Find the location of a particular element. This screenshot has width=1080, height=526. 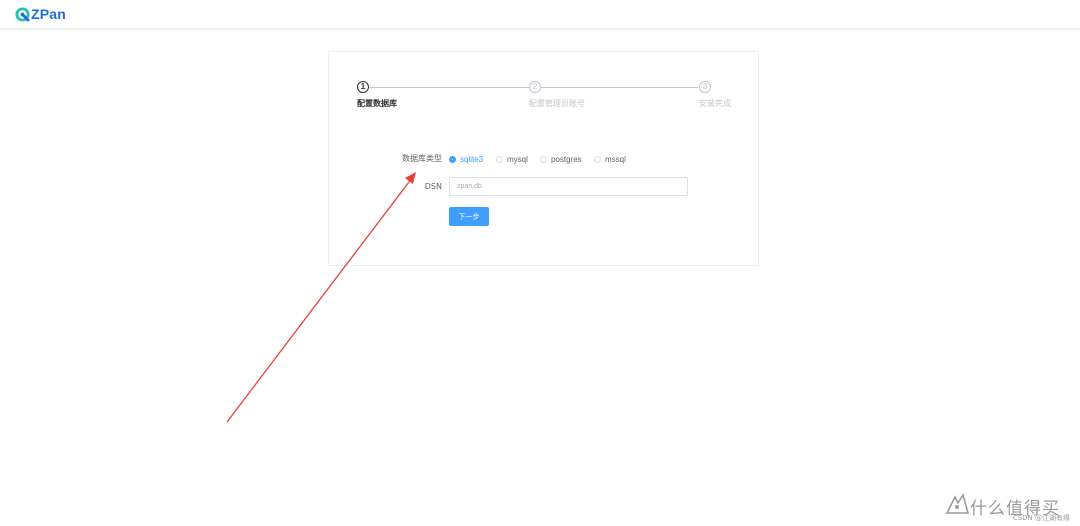

radio-mssql: mssql is located at coordinates (610, 159).